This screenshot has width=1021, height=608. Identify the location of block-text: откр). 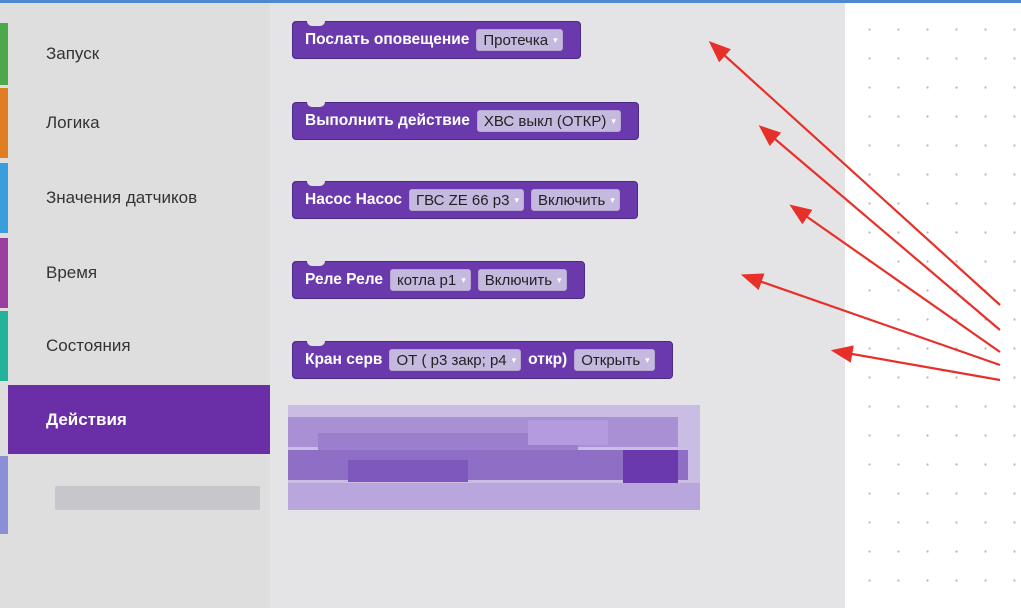
(548, 359).